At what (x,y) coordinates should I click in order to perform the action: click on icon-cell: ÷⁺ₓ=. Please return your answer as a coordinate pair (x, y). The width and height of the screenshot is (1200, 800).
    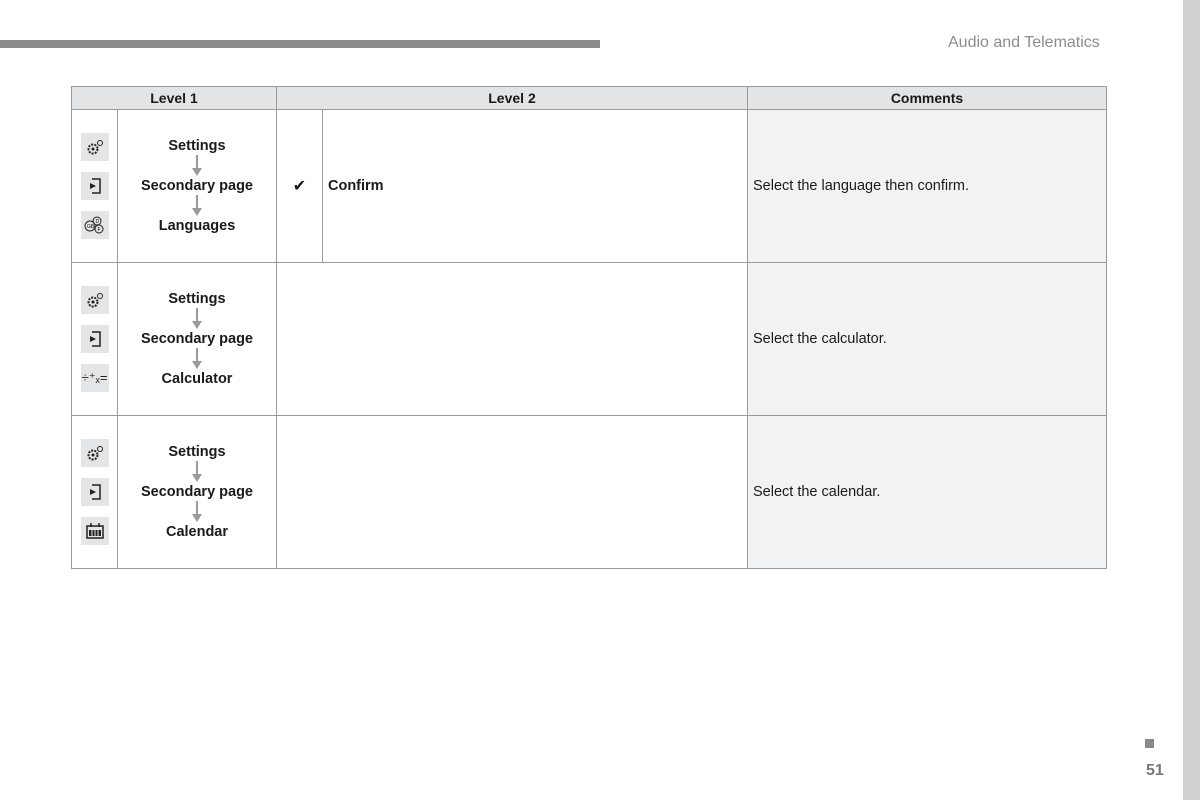
    Looking at the image, I should click on (94, 339).